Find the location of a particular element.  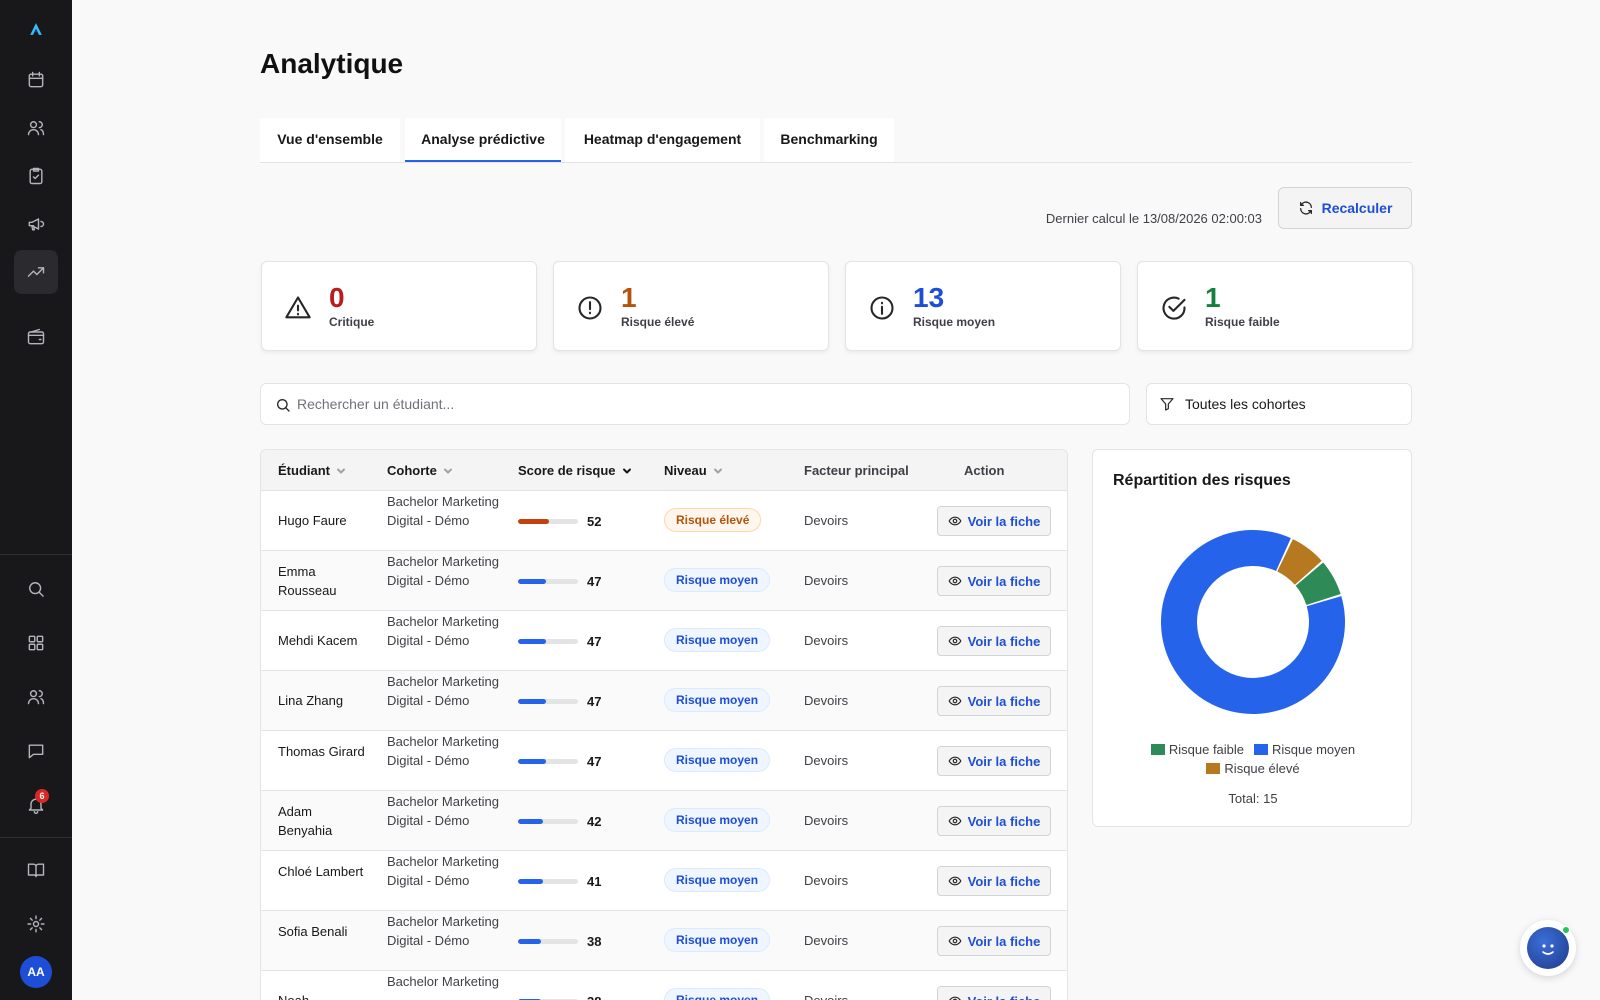

search-icon is located at coordinates (283, 405).